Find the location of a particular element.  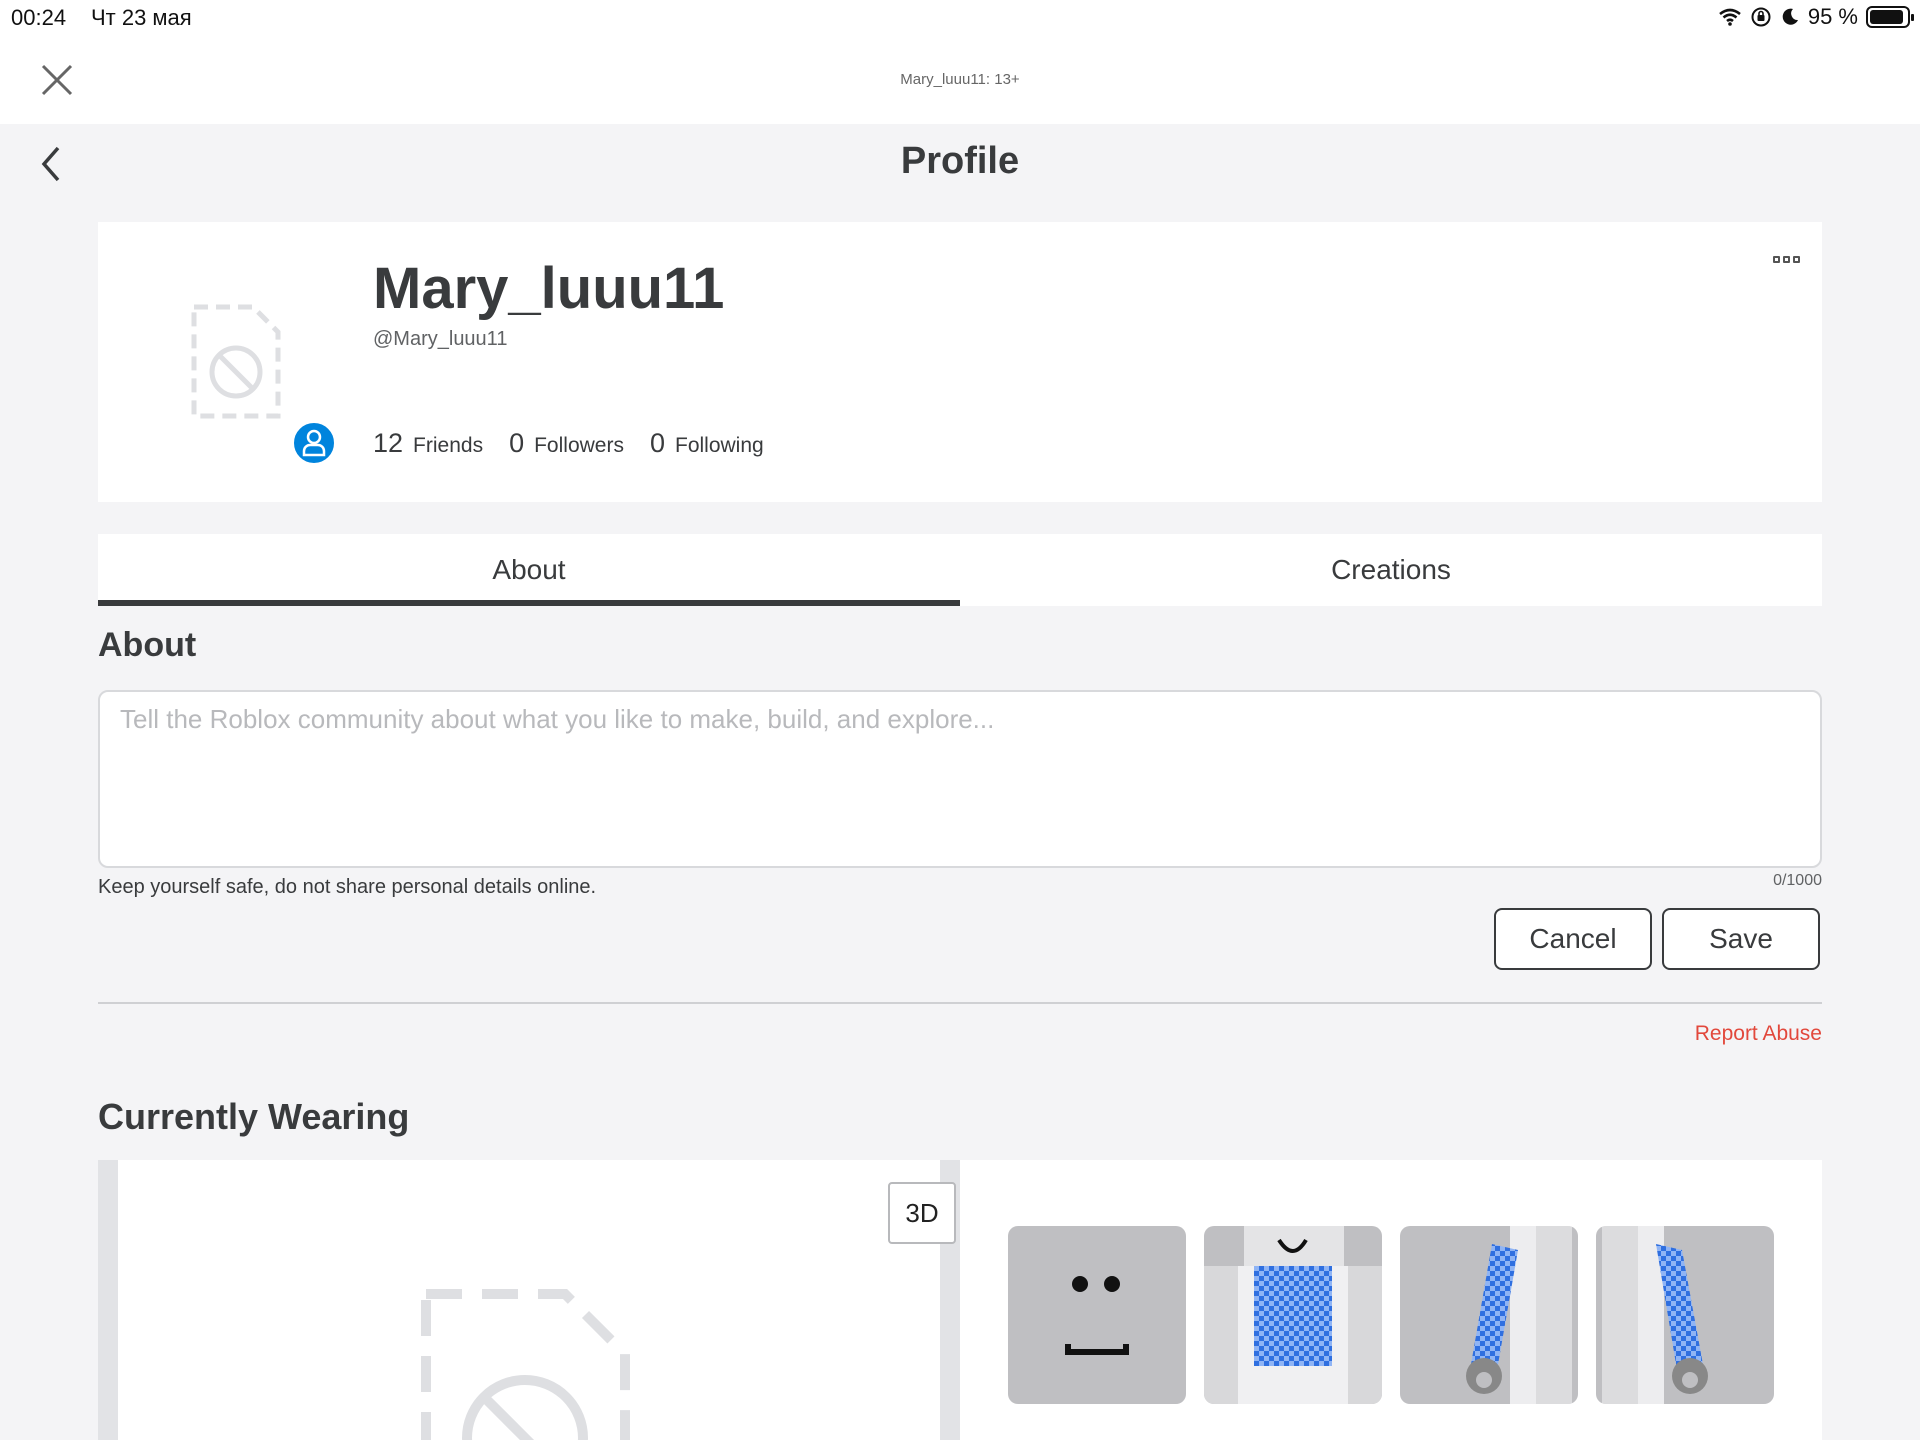

stat-followers: 0 Followers is located at coordinates (566, 443).